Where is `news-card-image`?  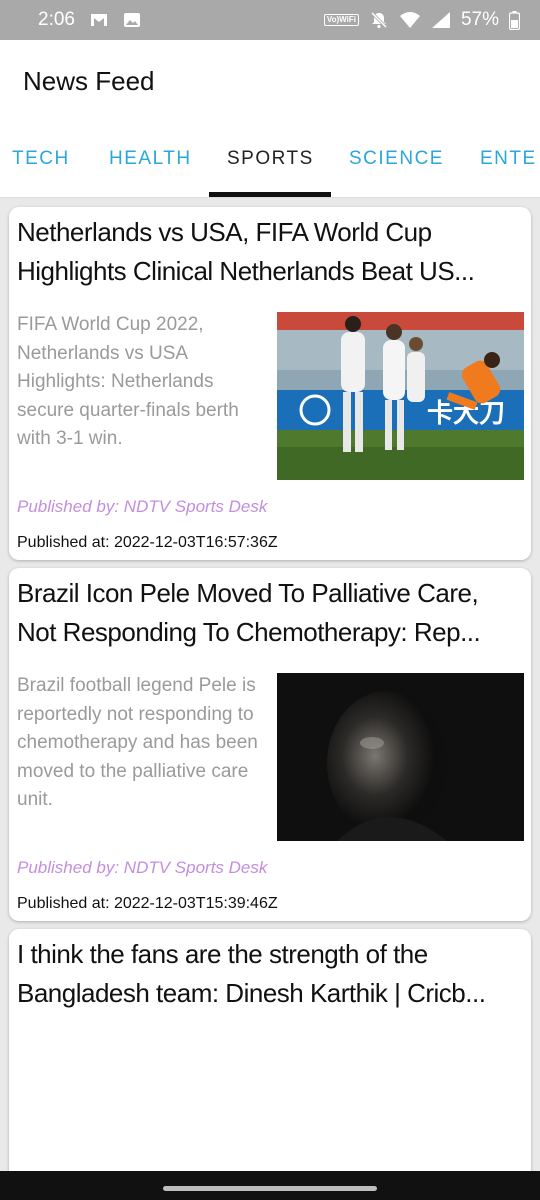
news-card-image is located at coordinates (400, 757).